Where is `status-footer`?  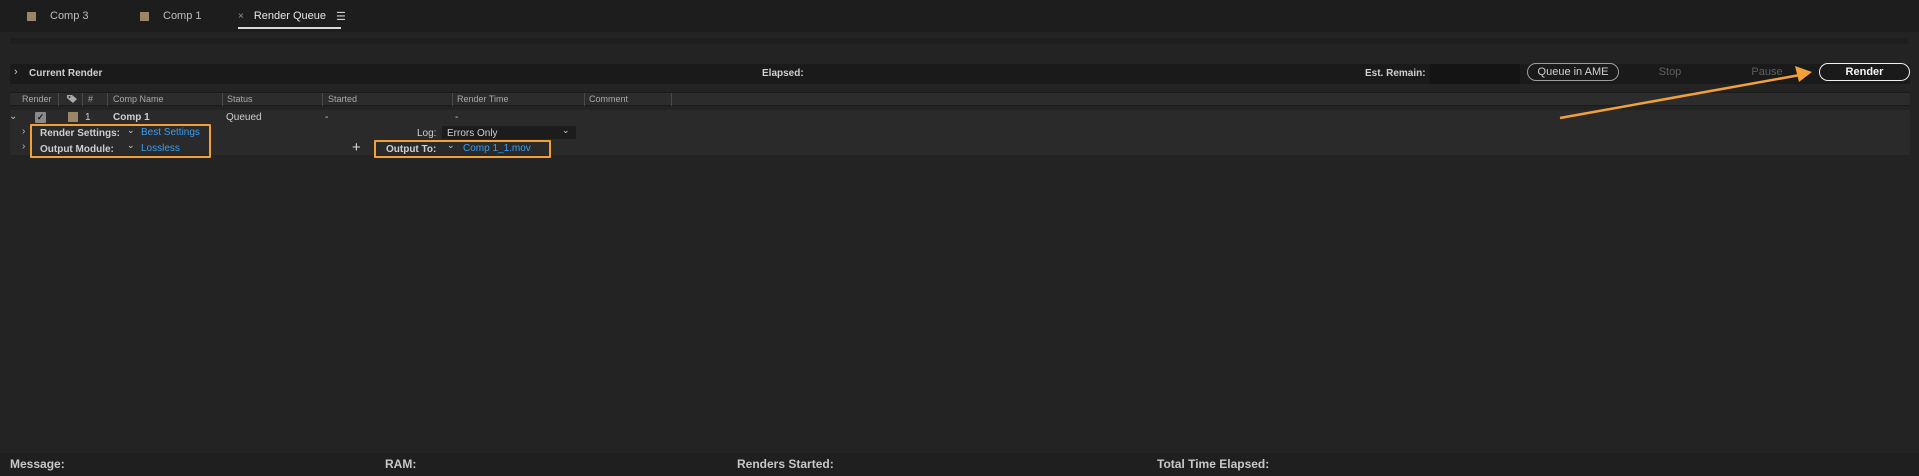 status-footer is located at coordinates (959, 464).